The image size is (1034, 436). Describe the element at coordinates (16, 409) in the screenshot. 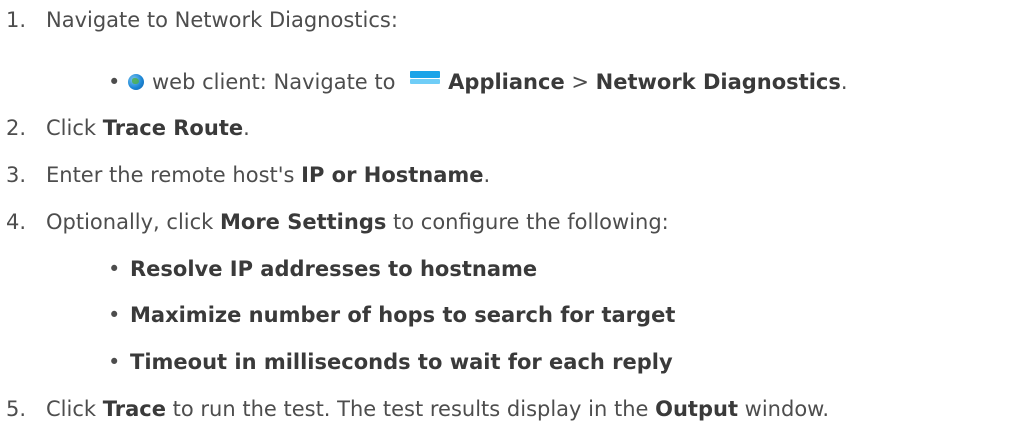

I see `step-number: 5.` at that location.